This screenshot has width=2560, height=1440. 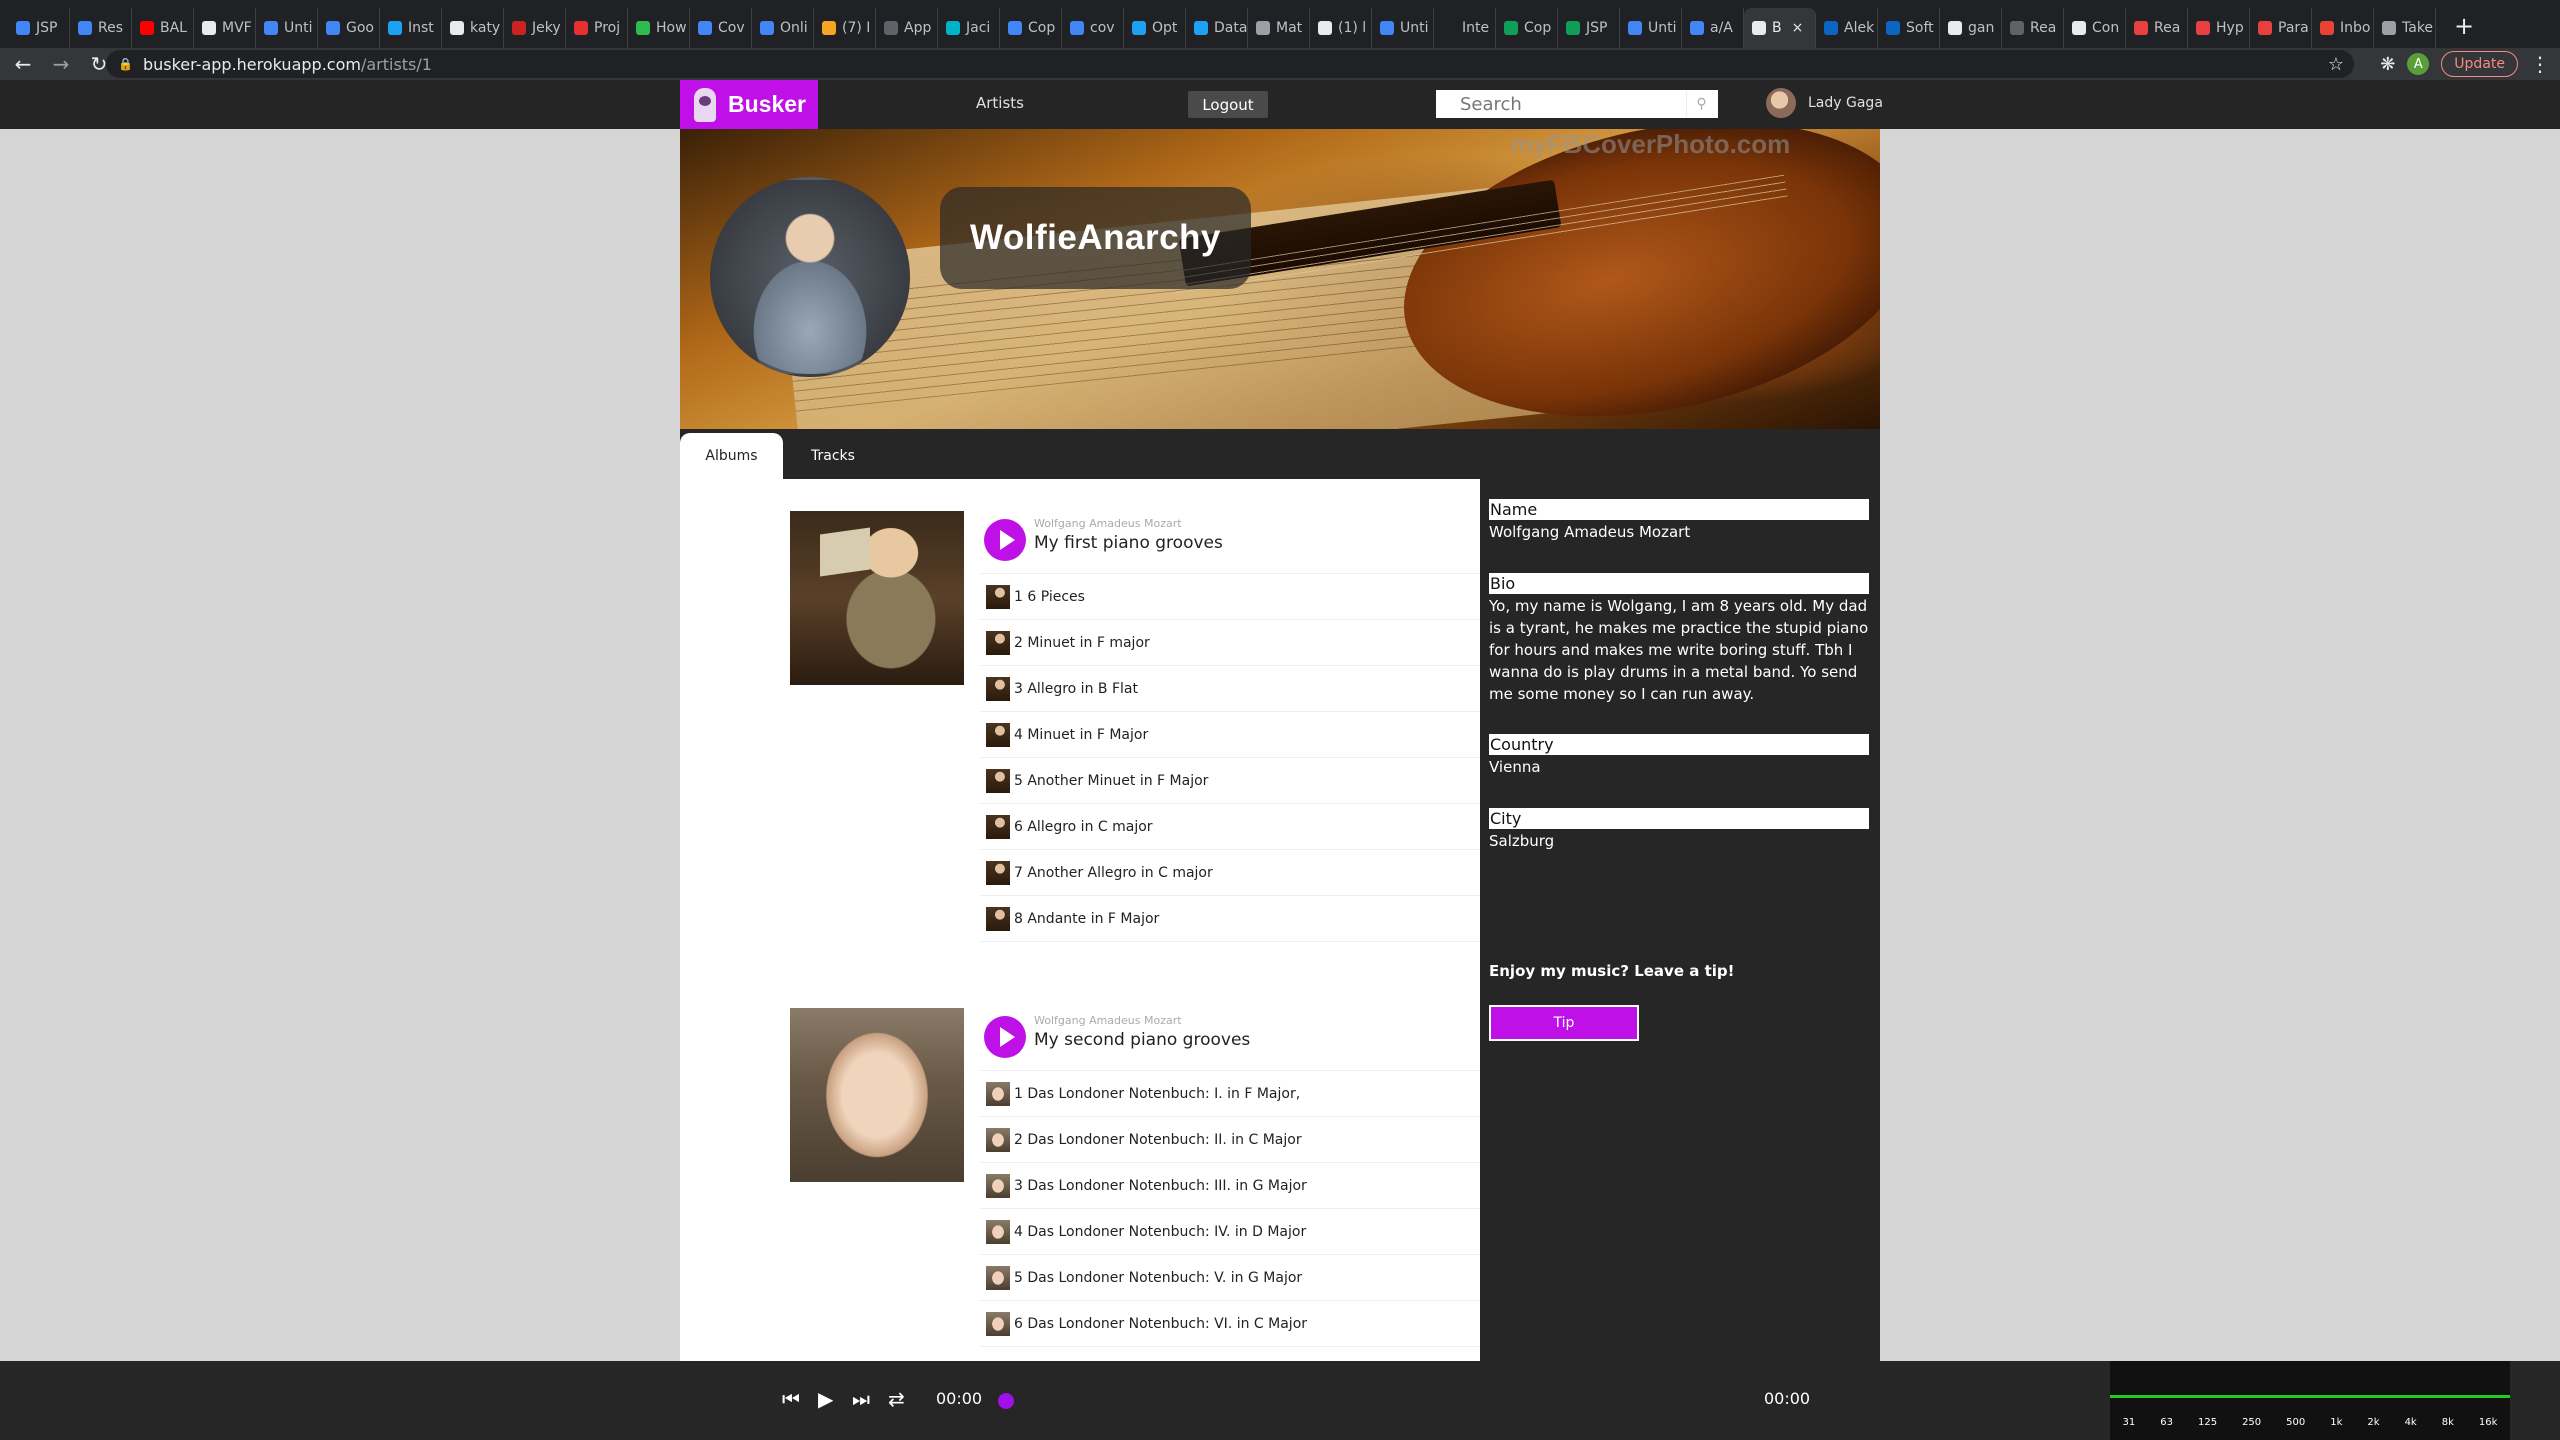 What do you see at coordinates (2464, 26) in the screenshot?
I see `new-tab-icon: +` at bounding box center [2464, 26].